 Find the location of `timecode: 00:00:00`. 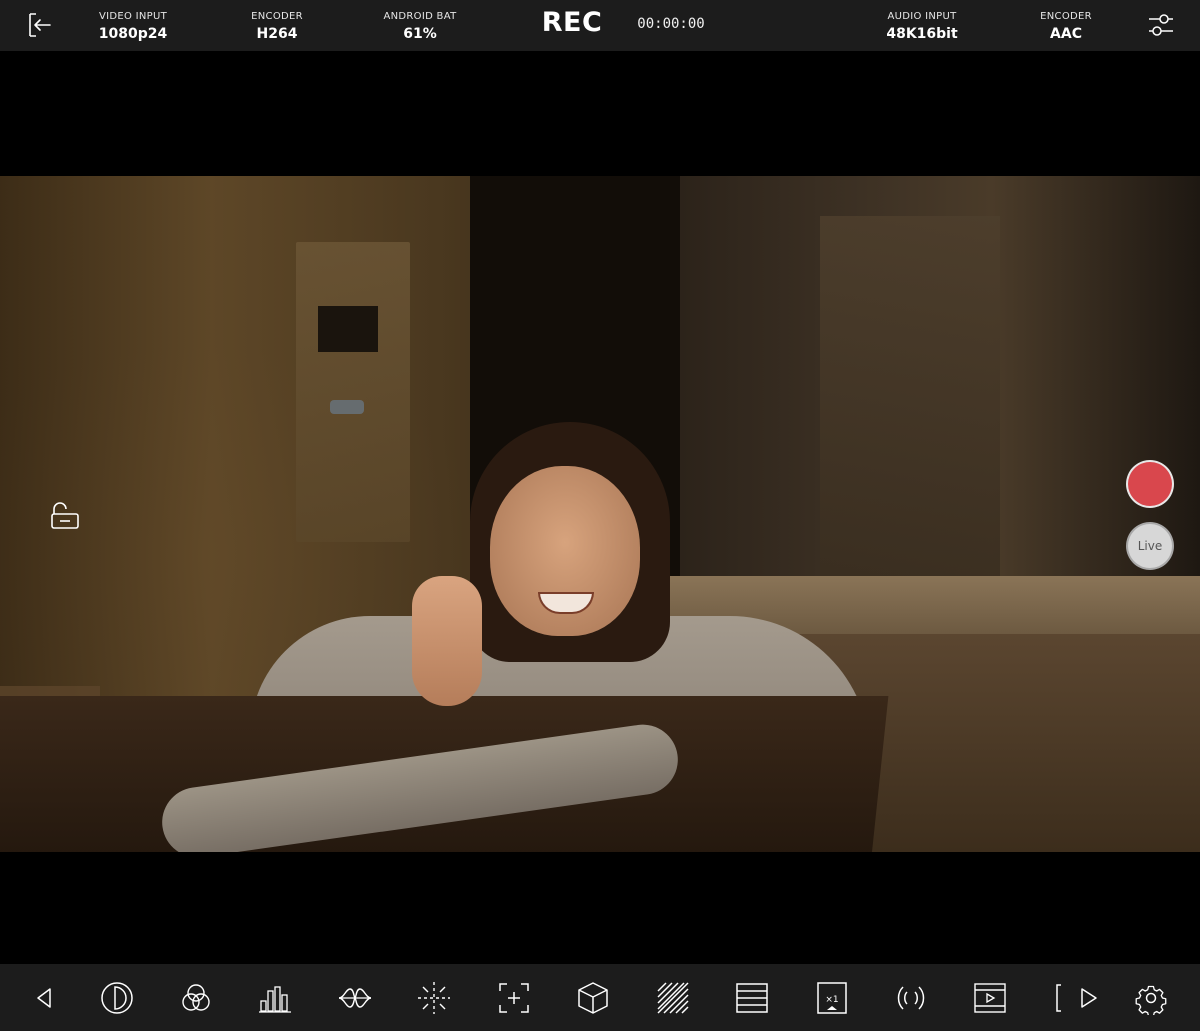

timecode: 00:00:00 is located at coordinates (671, 24).